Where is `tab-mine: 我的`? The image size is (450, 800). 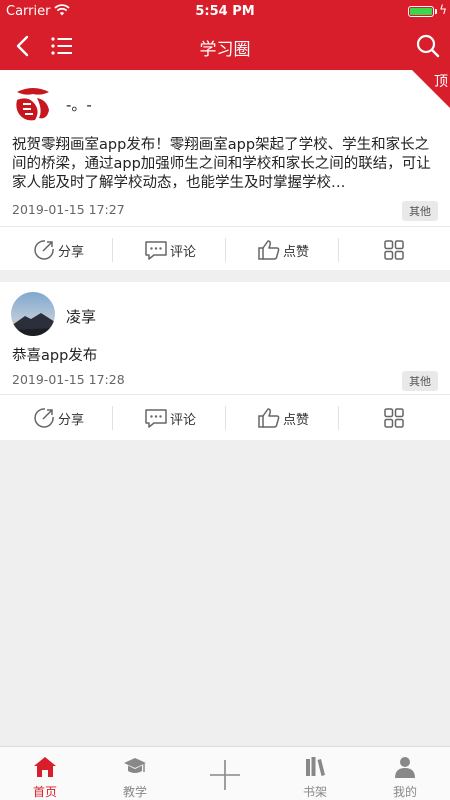 tab-mine: 我的 is located at coordinates (405, 773).